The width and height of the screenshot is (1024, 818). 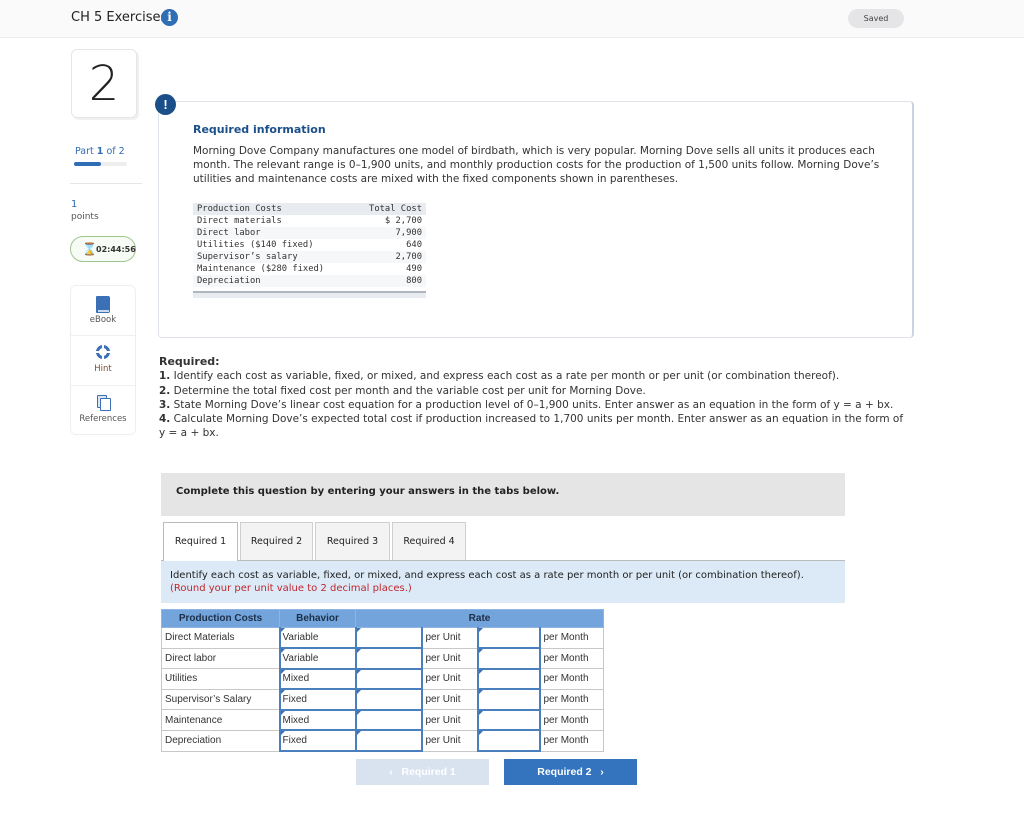 What do you see at coordinates (602, 772) in the screenshot?
I see `chevron-right-icon: ›` at bounding box center [602, 772].